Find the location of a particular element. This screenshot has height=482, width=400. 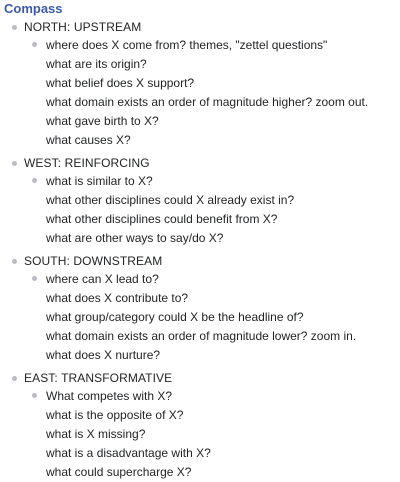

list-item: what could supercharge X? is located at coordinates (200, 472).